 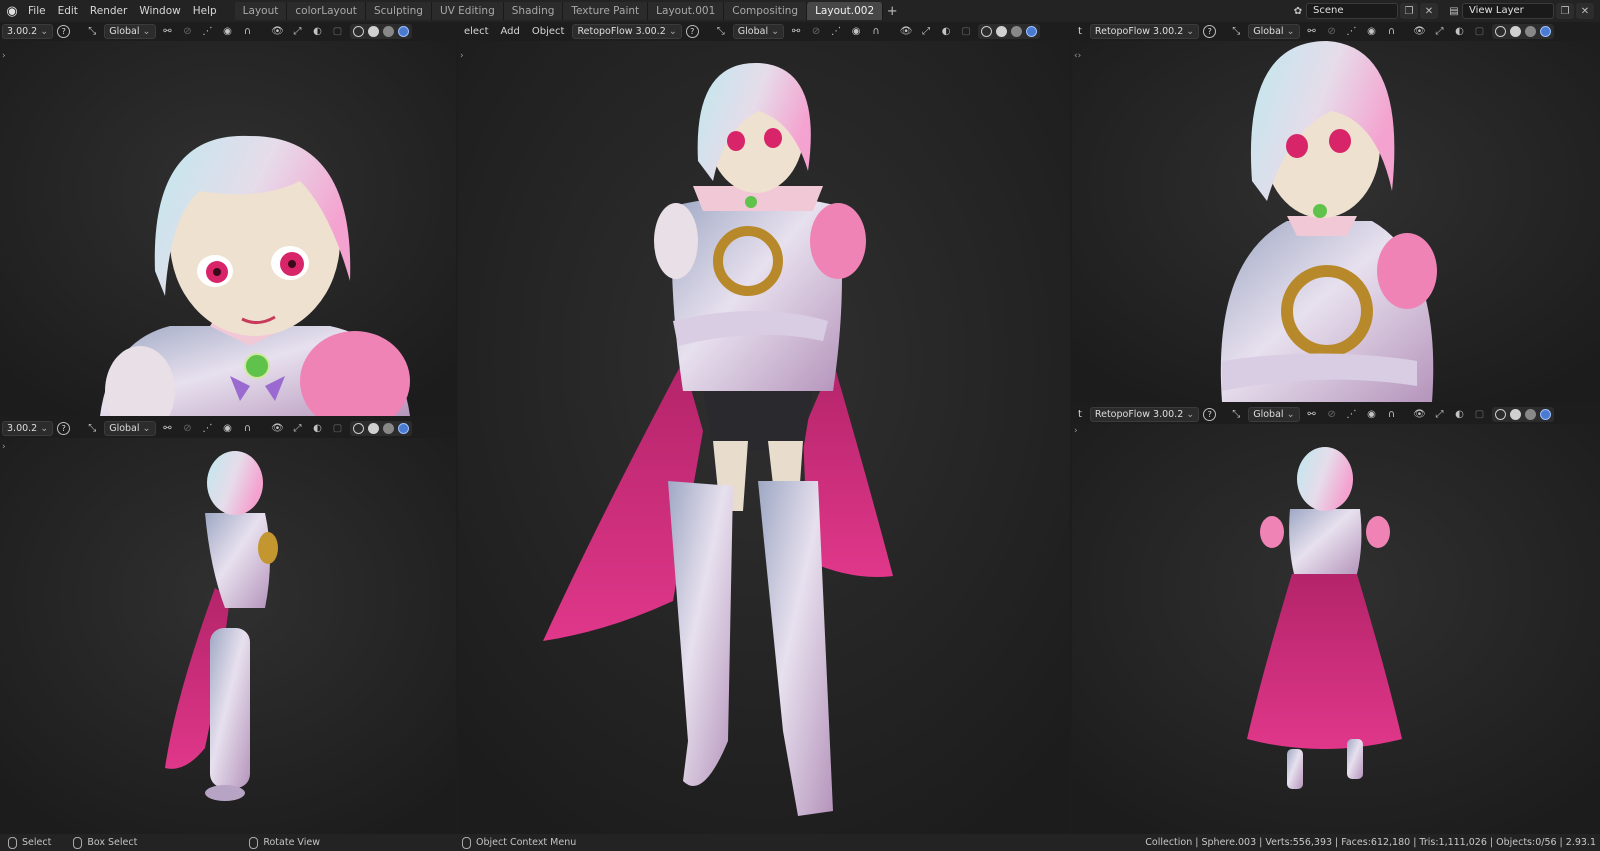 I want to click on viewport-top-right: ‹›, so click(x=1336, y=221).